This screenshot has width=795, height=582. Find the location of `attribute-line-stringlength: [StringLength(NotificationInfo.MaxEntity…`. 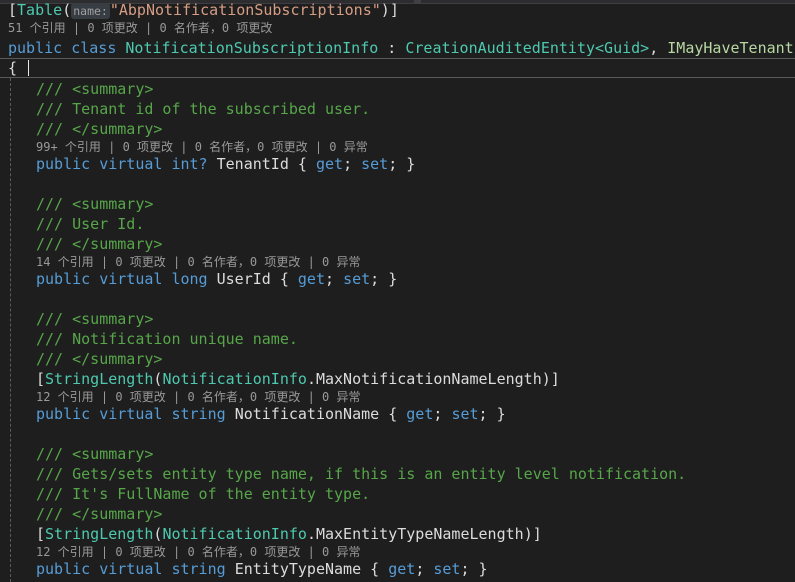

attribute-line-stringlength: [StringLength(NotificationInfo.MaxEntity… is located at coordinates (289, 534).